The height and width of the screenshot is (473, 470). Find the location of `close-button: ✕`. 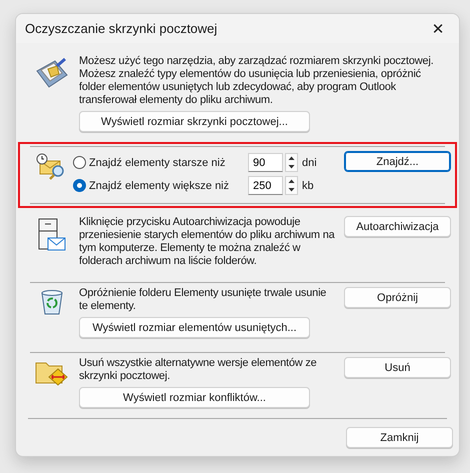

close-button: ✕ is located at coordinates (438, 29).